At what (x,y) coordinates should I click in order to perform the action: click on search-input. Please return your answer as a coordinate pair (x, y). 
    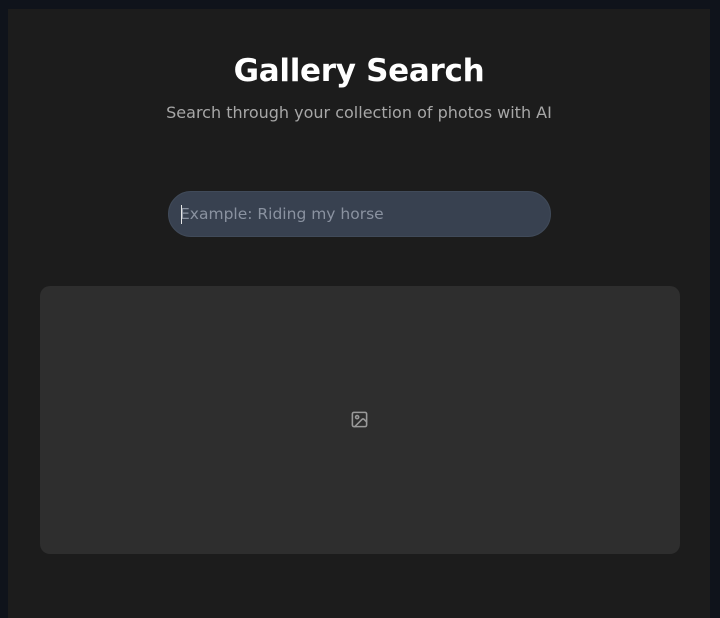
    Looking at the image, I should click on (360, 214).